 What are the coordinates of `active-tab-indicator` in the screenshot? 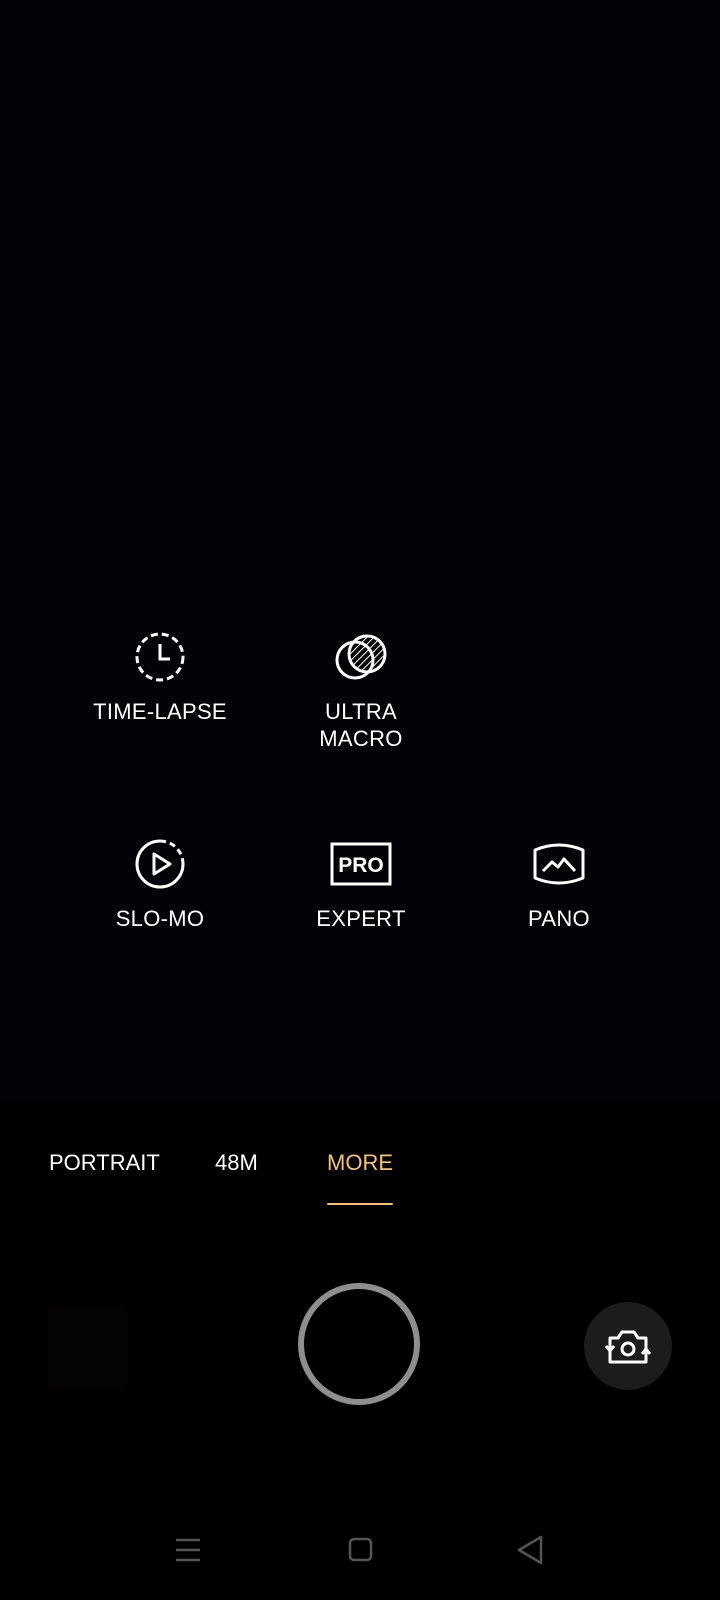 It's located at (360, 1204).